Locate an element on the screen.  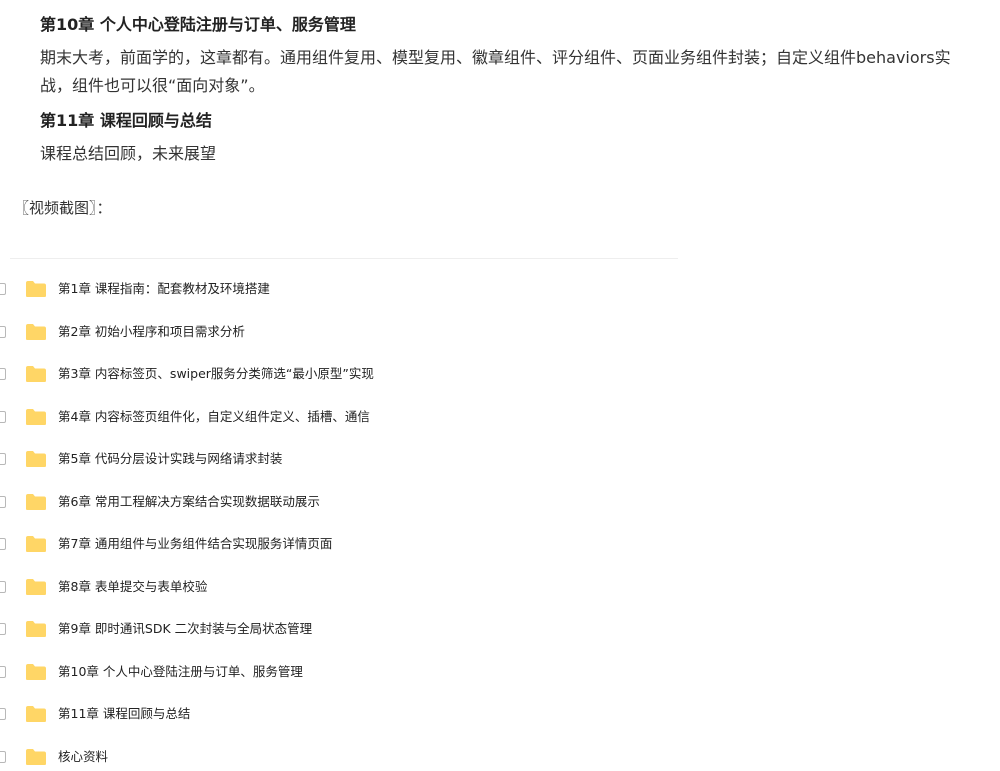
folder-row-12: 核心资料 is located at coordinates (340, 753).